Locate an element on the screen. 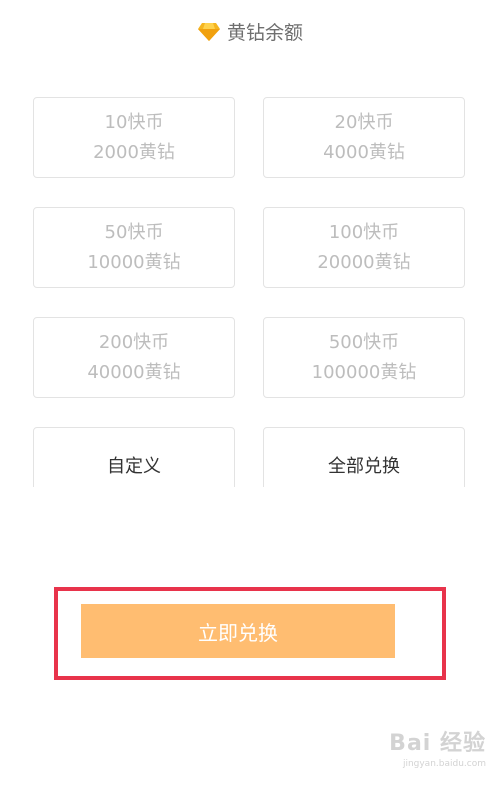 This screenshot has width=500, height=785. option-coins: 500快币 is located at coordinates (364, 342).